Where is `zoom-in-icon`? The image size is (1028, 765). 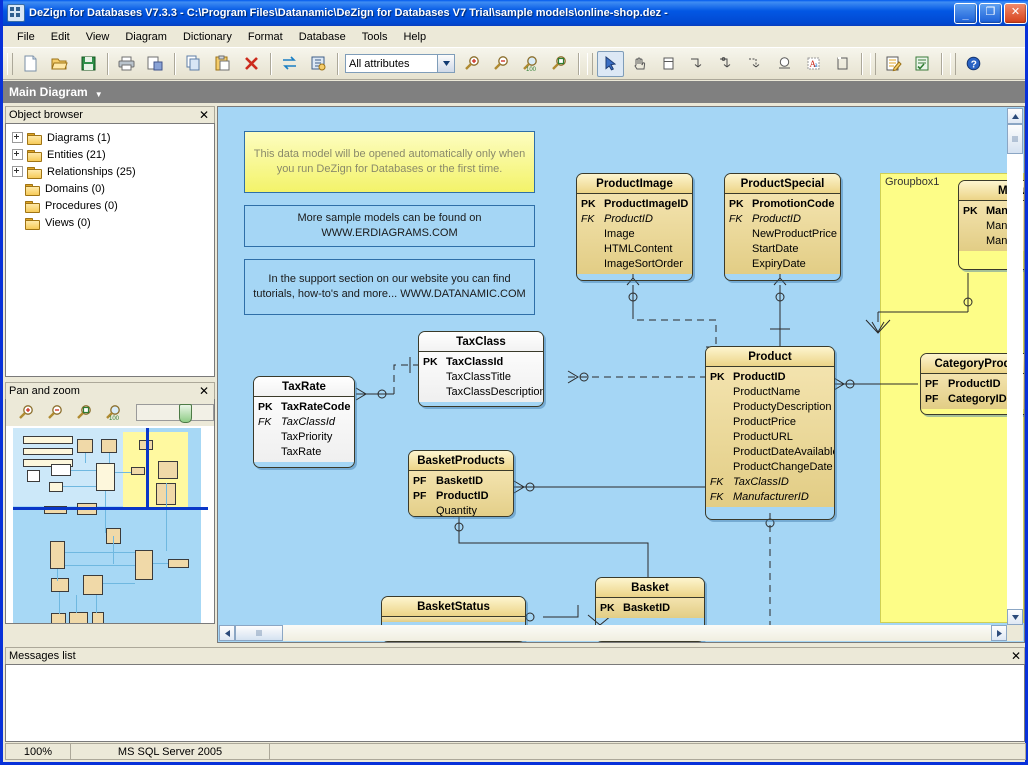
zoom-in-icon is located at coordinates (472, 64).